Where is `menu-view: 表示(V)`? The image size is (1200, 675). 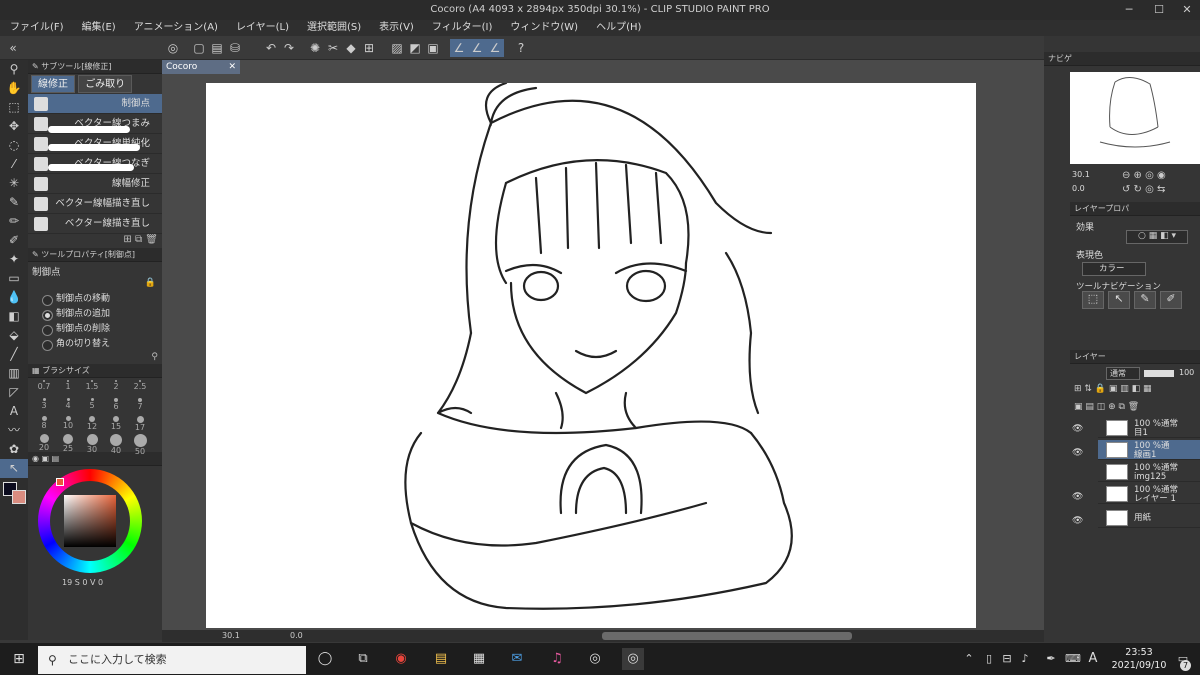
menu-view: 表示(V) is located at coordinates (396, 28).